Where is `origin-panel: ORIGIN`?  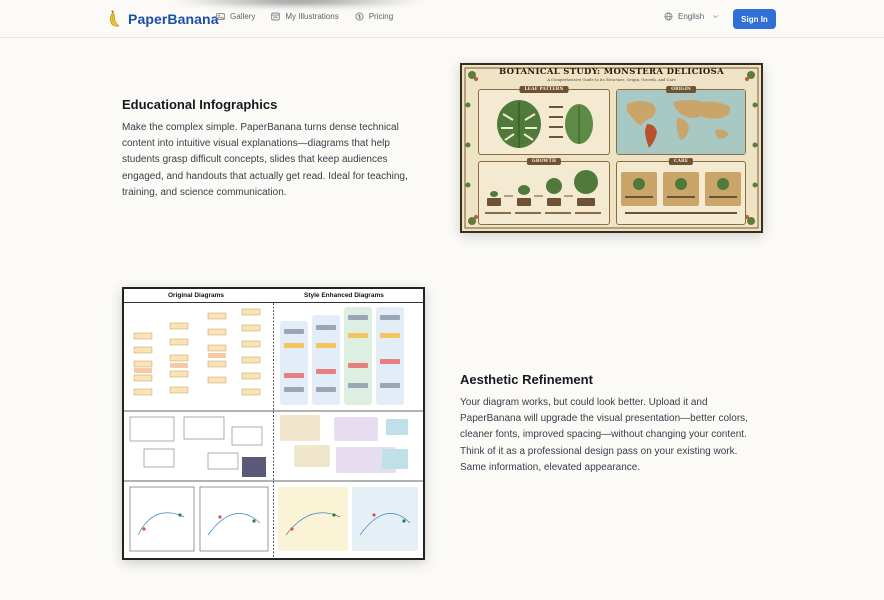
origin-panel: ORIGIN is located at coordinates (681, 120).